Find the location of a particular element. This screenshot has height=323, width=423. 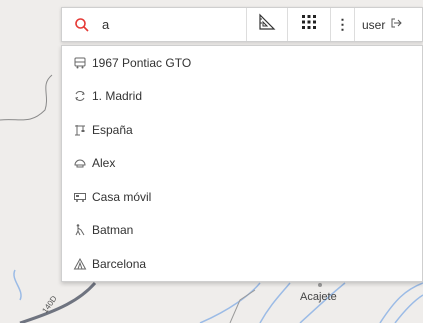

result-label: Casa móvil is located at coordinates (122, 196).